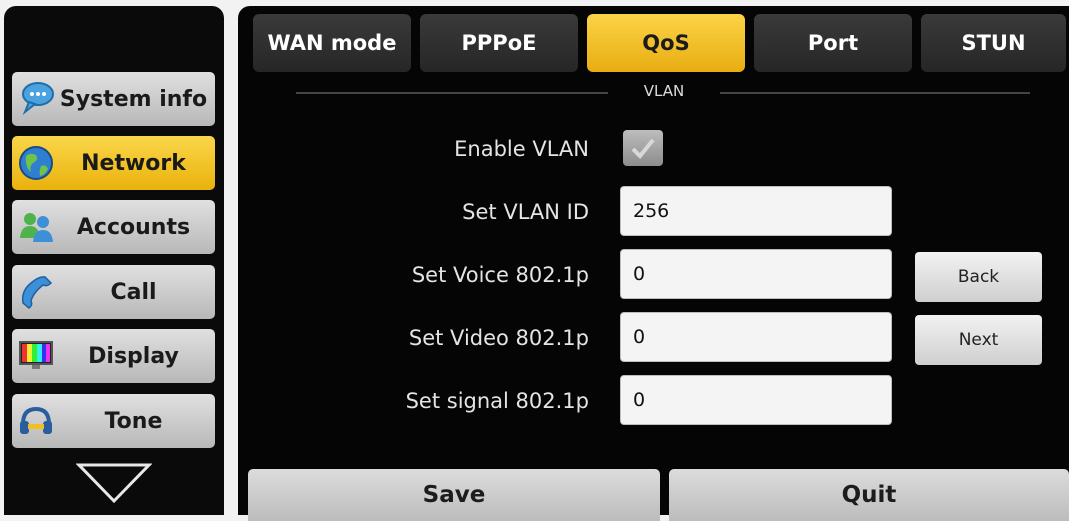 The image size is (1069, 521). What do you see at coordinates (993, 43) in the screenshot?
I see `tab-stun: STUN` at bounding box center [993, 43].